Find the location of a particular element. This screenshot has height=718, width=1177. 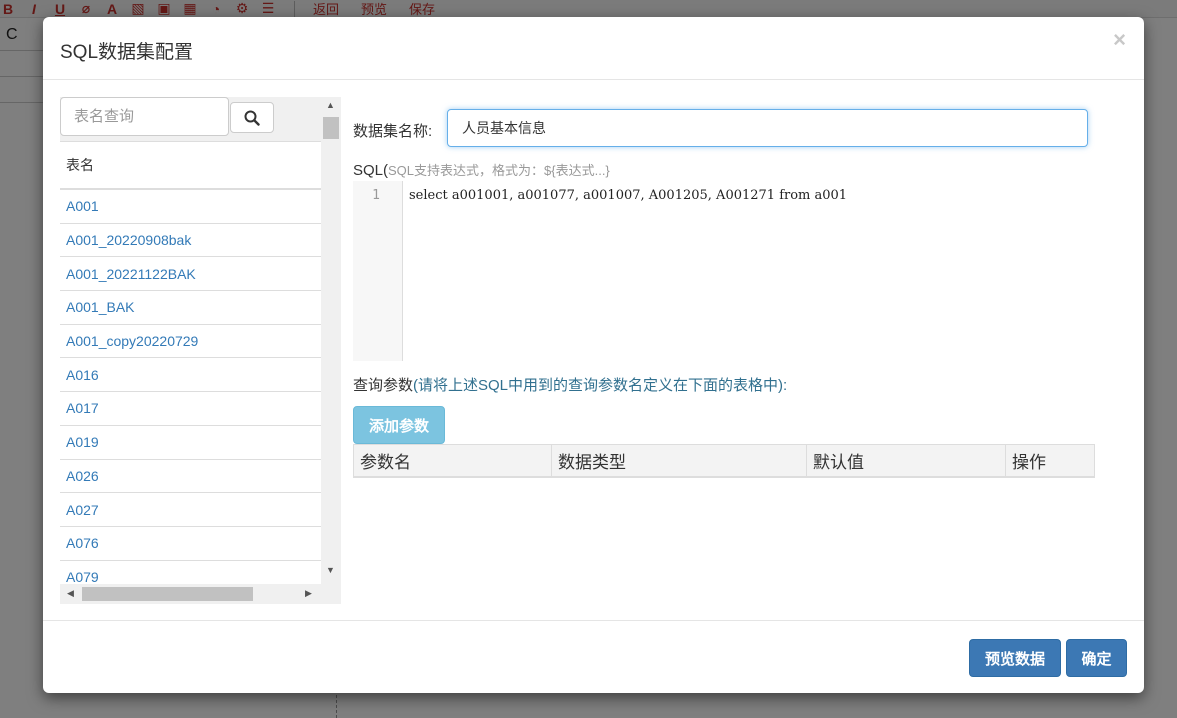

horizontal-scrollbar: ◀ ▶ is located at coordinates (190, 594).